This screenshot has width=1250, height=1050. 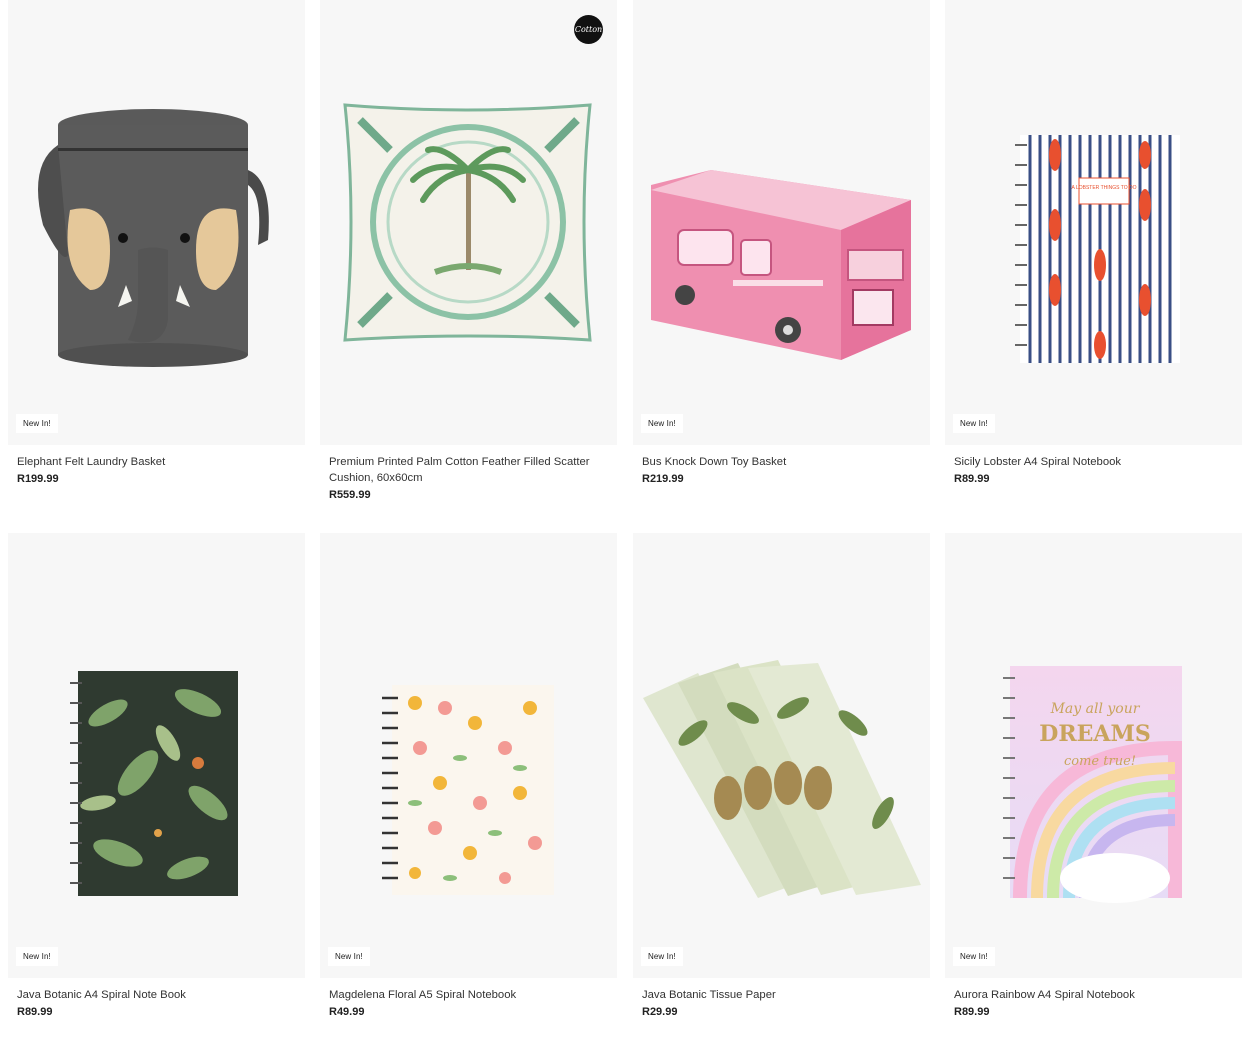 I want to click on product-name: Java Botanic A4 Spiral Note Book, so click(x=154, y=995).